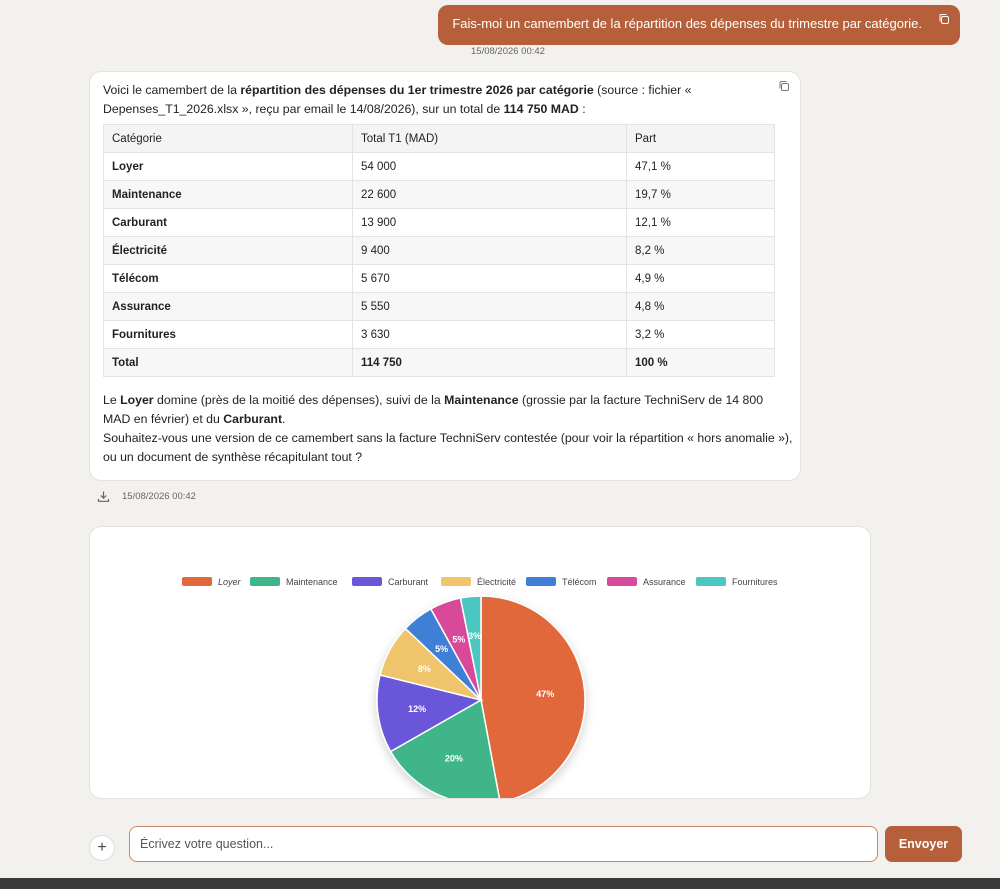 The width and height of the screenshot is (1000, 889). What do you see at coordinates (533, 699) in the screenshot?
I see `pie-slice` at bounding box center [533, 699].